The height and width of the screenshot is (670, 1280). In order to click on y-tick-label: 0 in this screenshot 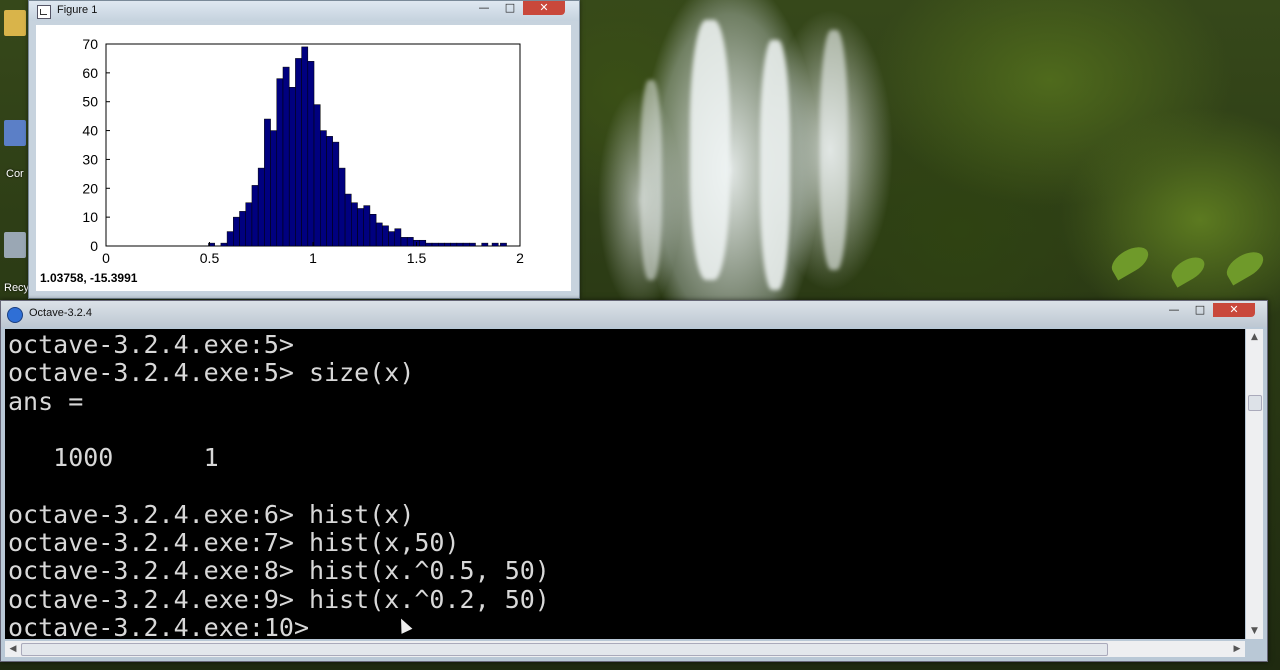, I will do `click(94, 246)`.